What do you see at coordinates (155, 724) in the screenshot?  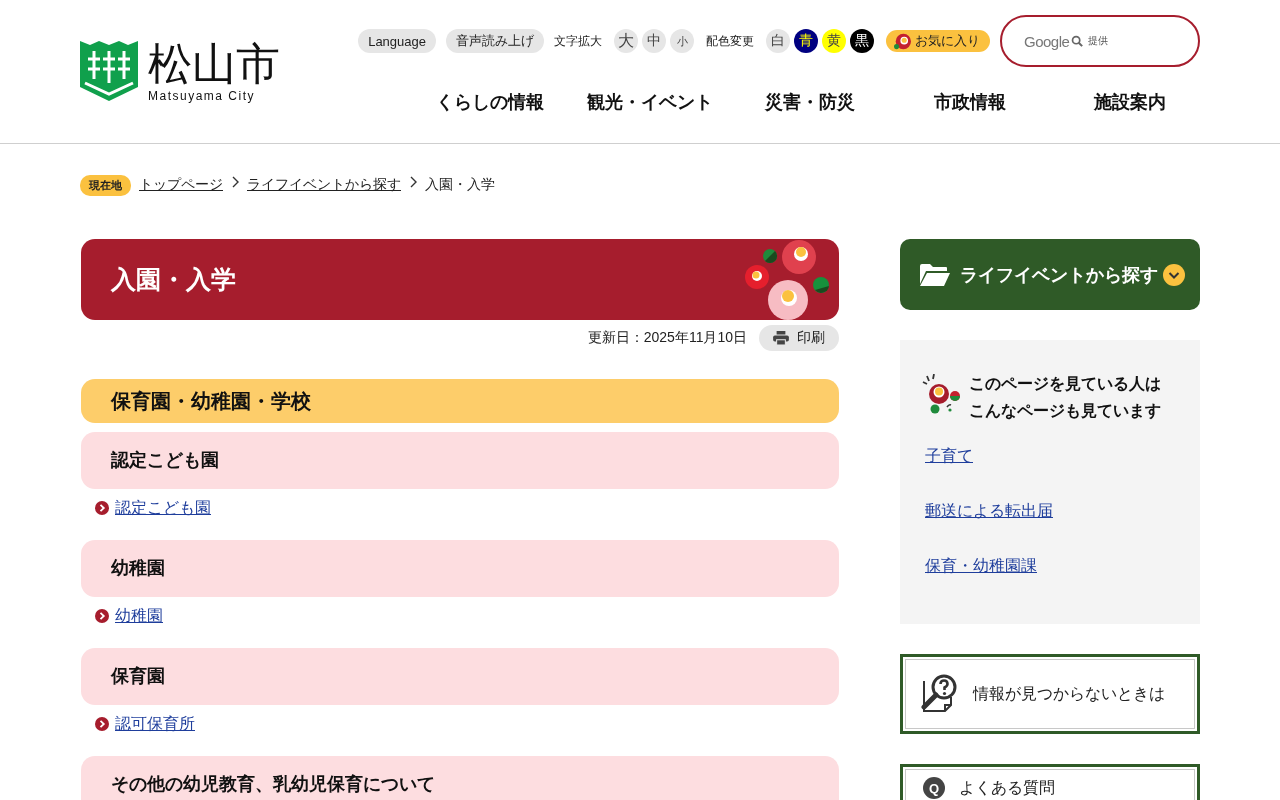 I see `page-link: 認可保育所` at bounding box center [155, 724].